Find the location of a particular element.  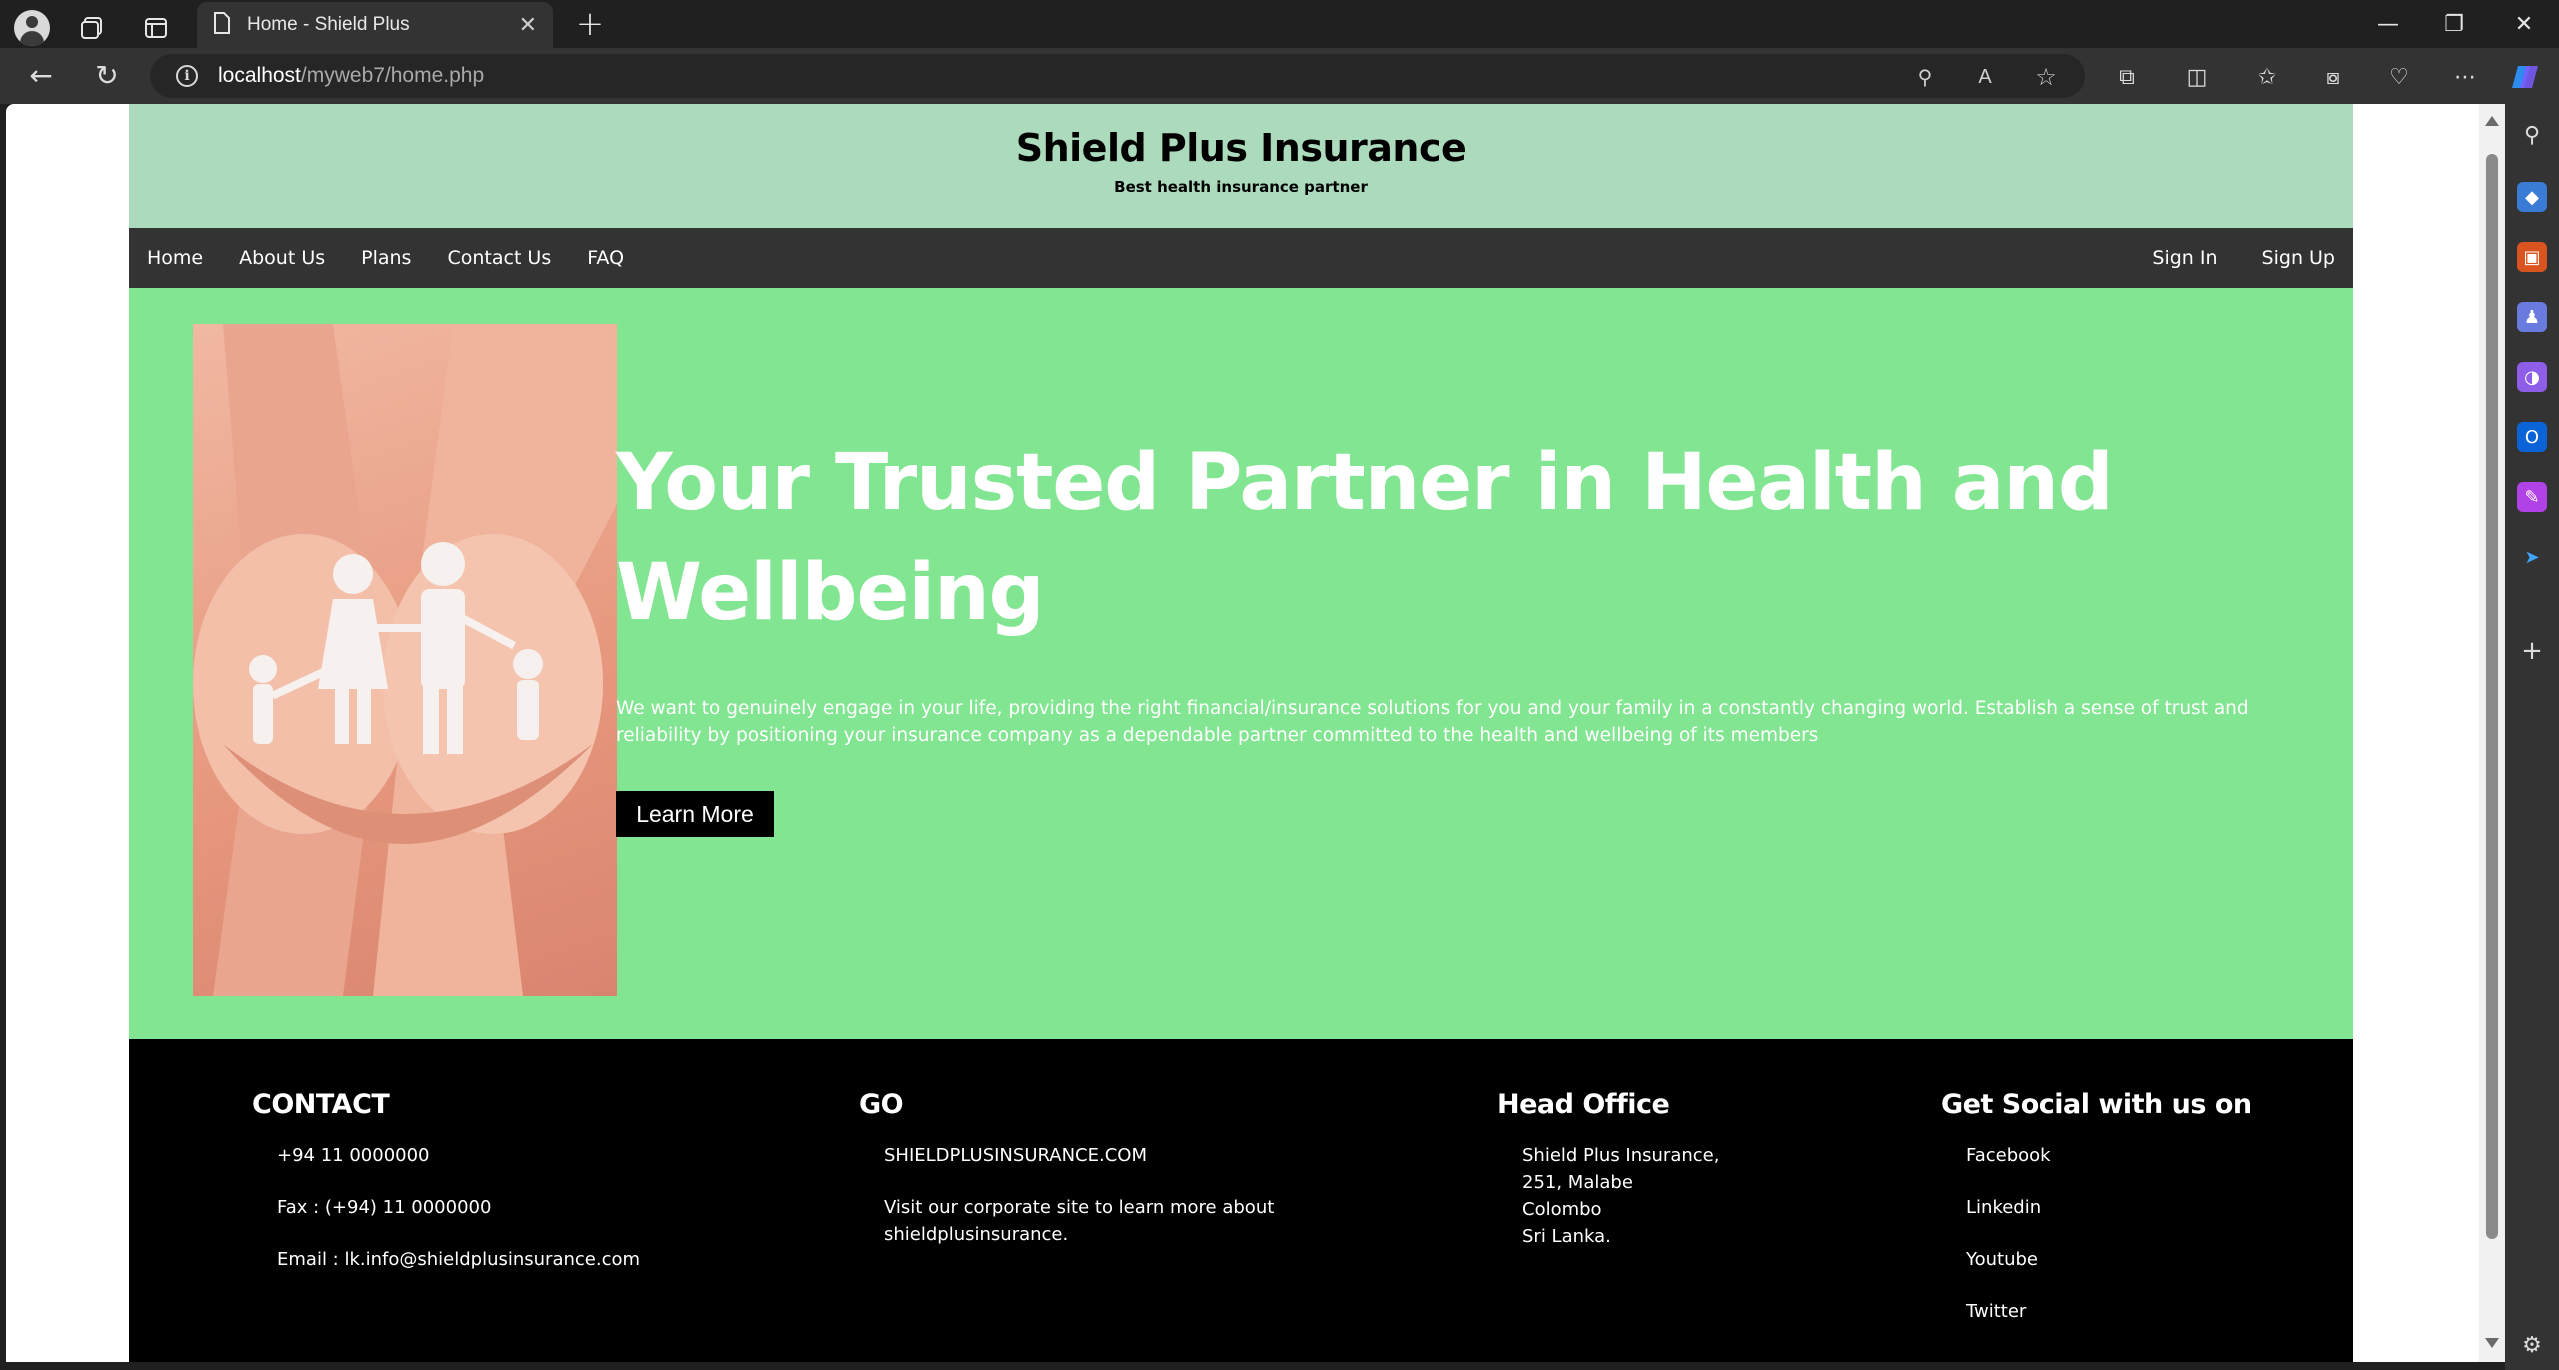

nav-contact-us: Contact Us is located at coordinates (499, 258).